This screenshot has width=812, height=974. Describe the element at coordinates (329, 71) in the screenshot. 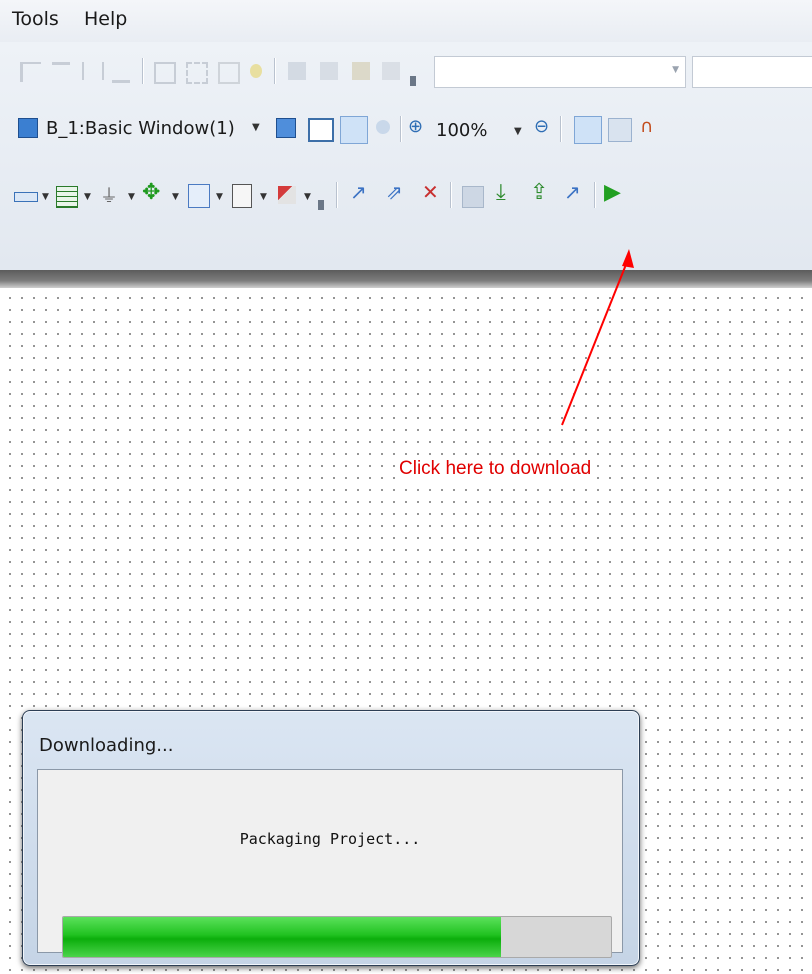

I see `paste-icon` at that location.